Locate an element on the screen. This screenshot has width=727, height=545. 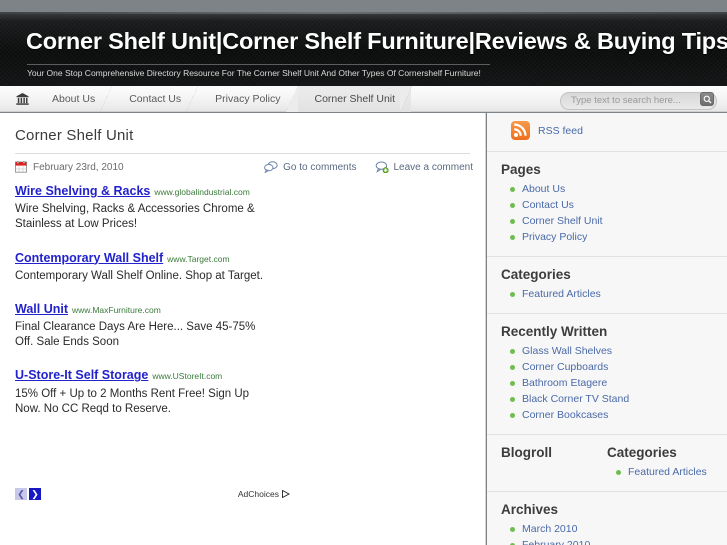
go-to-comments-label: Go to comments is located at coordinates (320, 167).